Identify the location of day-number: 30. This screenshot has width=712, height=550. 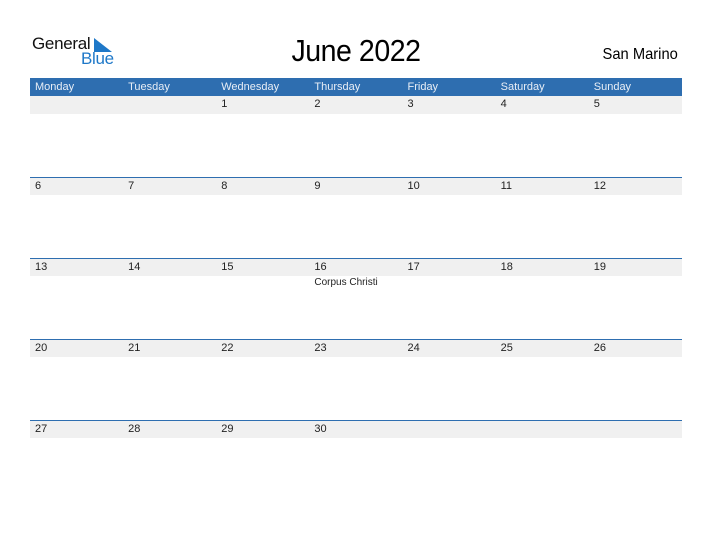
(320, 429).